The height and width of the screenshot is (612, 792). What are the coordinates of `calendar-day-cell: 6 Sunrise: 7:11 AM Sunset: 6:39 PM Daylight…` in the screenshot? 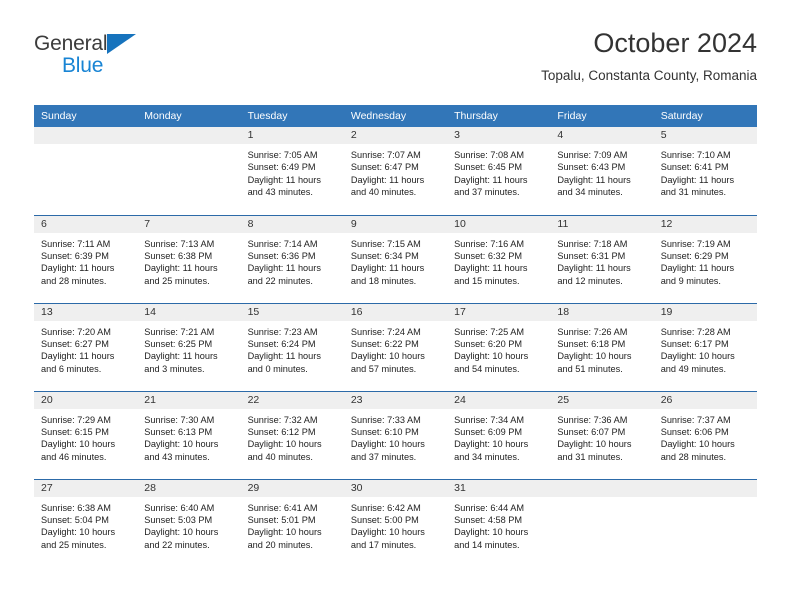 It's located at (86, 258).